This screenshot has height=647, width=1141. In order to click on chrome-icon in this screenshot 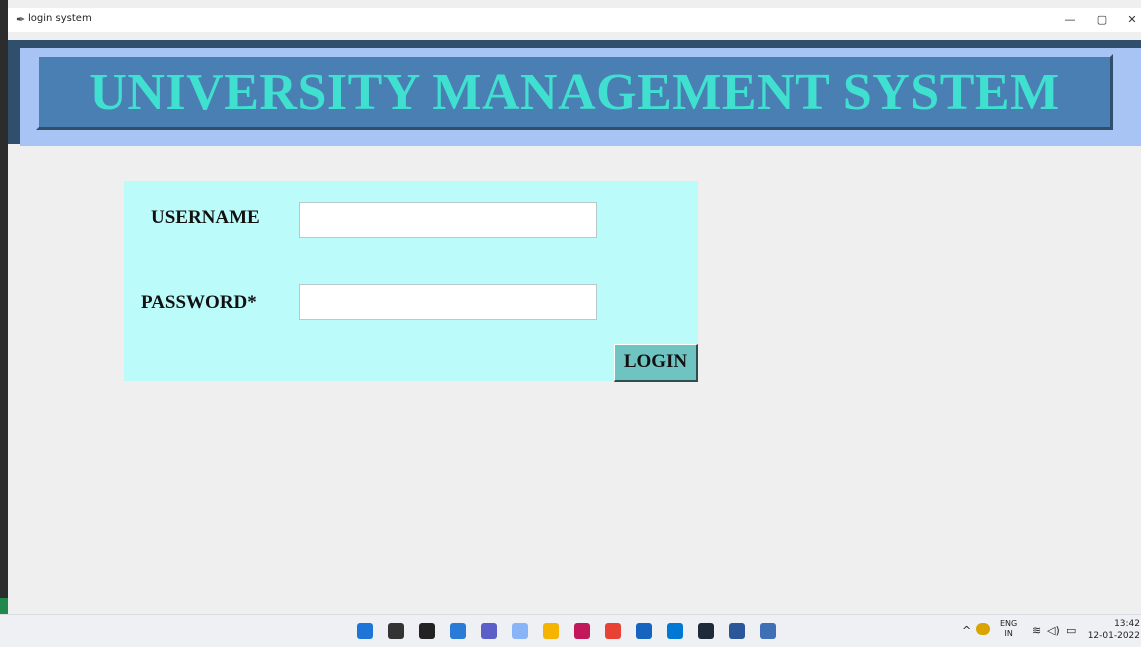, I will do `click(613, 631)`.